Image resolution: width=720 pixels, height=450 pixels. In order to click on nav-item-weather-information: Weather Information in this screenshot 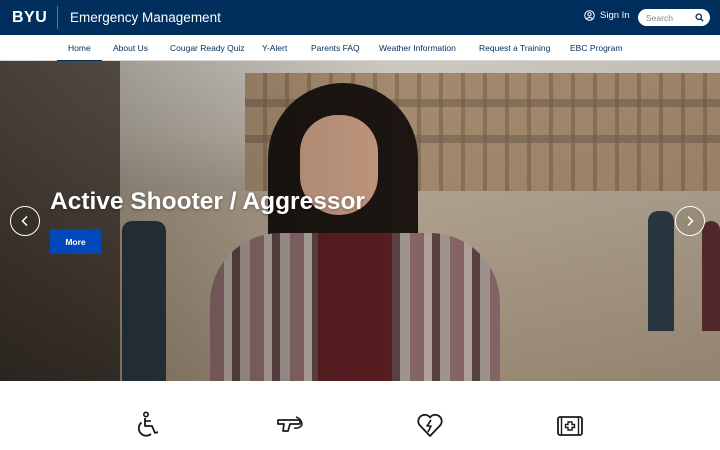, I will do `click(417, 48)`.